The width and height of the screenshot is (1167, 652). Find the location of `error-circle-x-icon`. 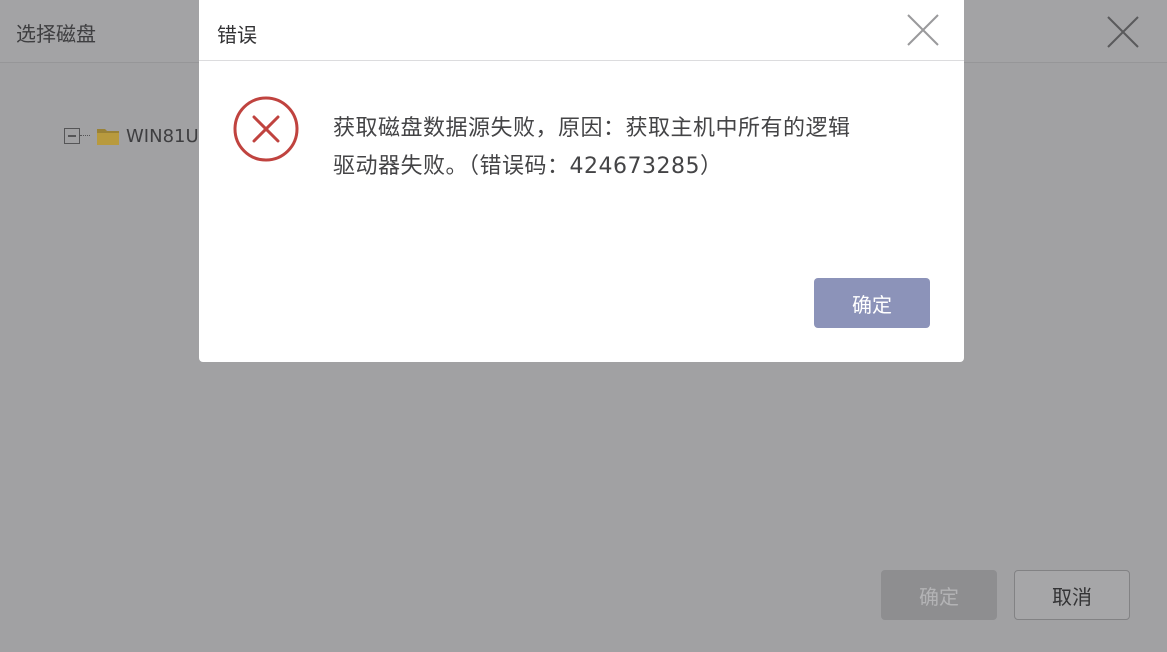

error-circle-x-icon is located at coordinates (266, 129).